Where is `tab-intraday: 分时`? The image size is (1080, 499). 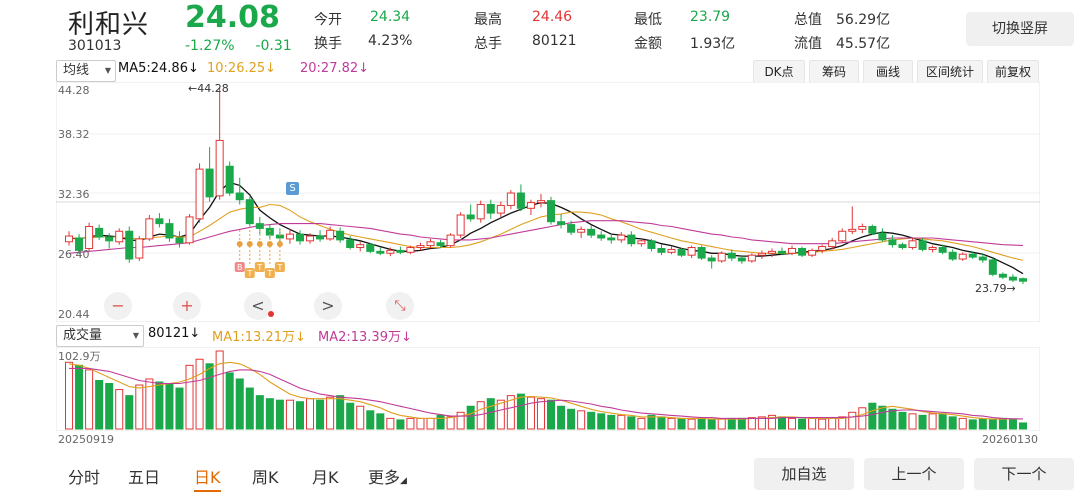 tab-intraday: 分时 is located at coordinates (84, 476).